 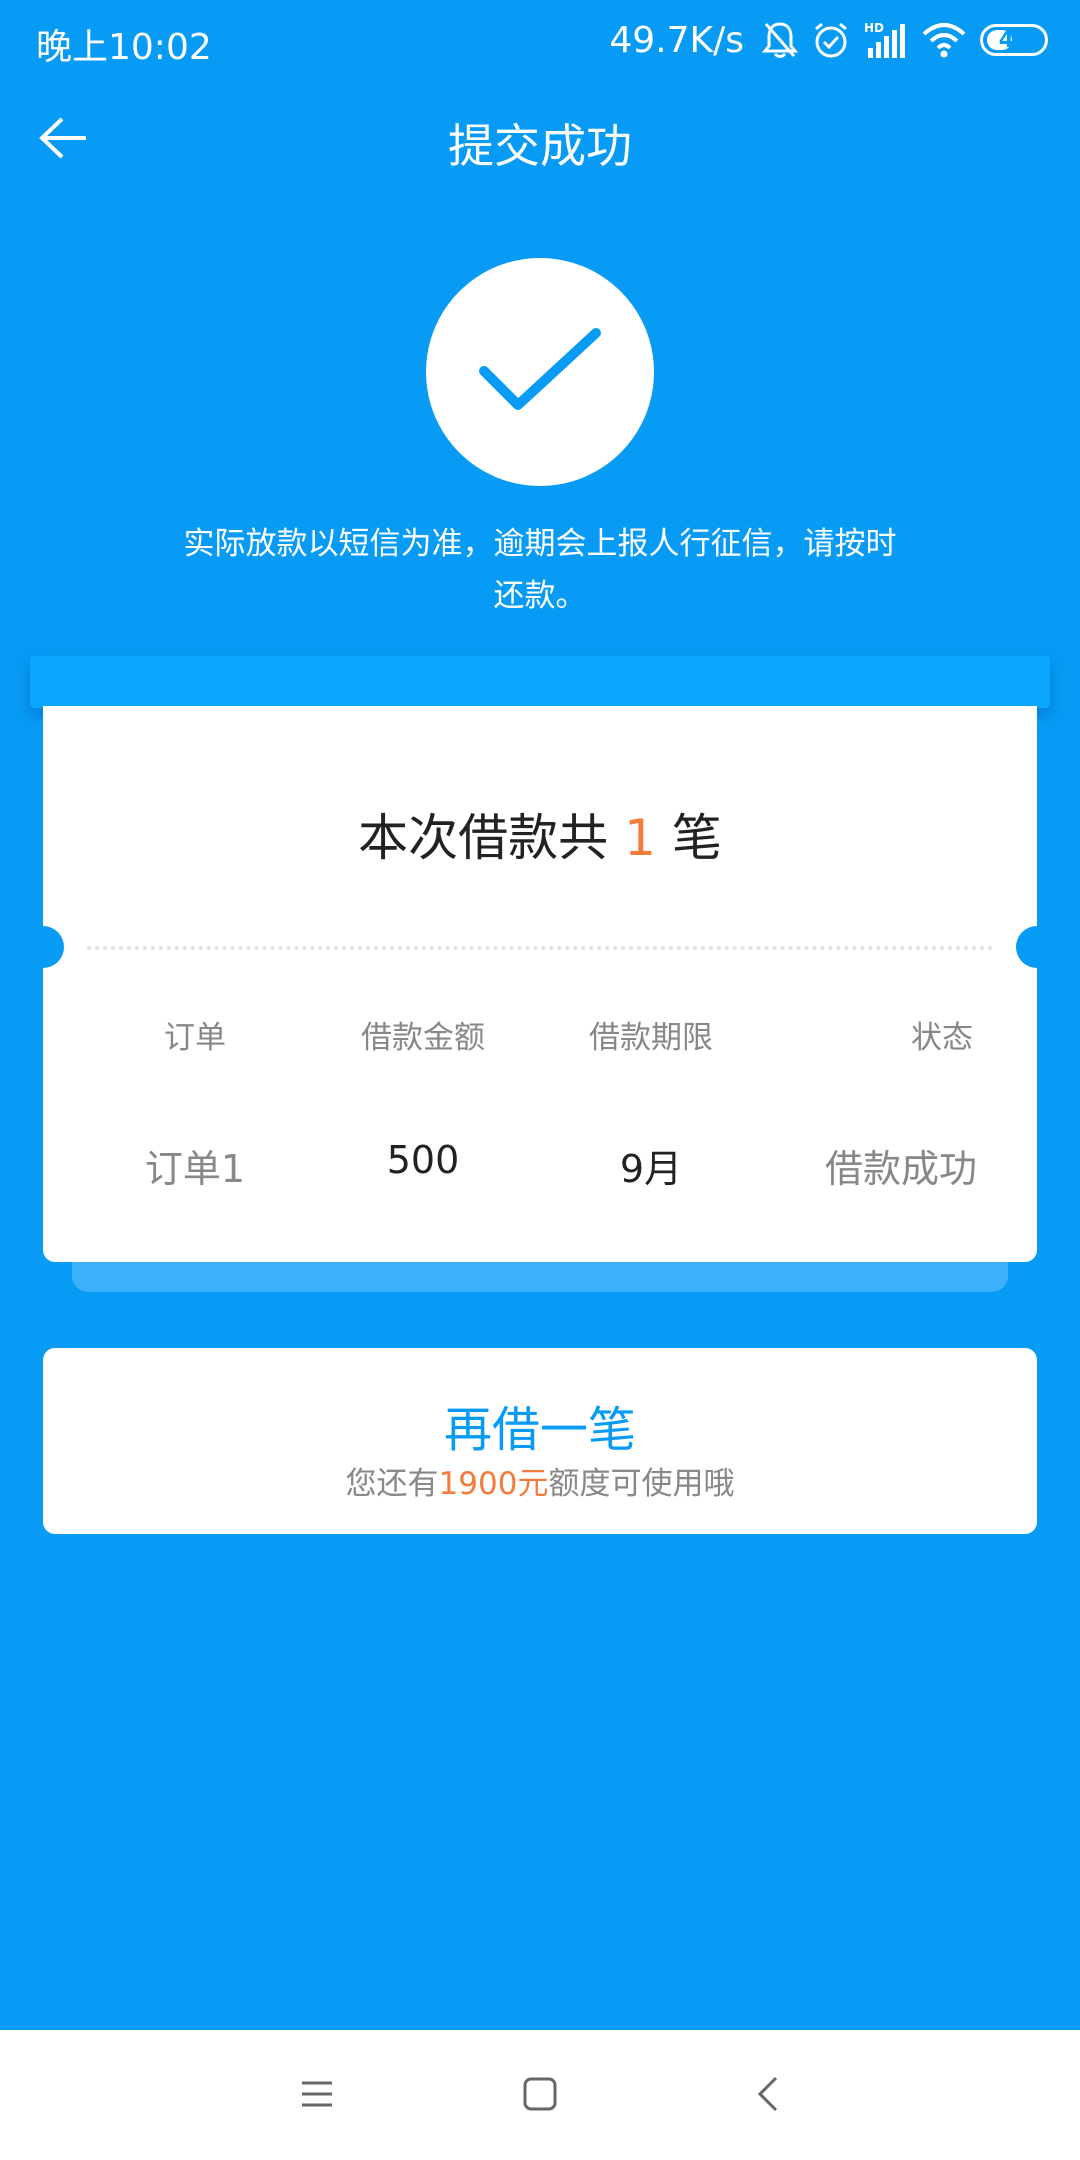 What do you see at coordinates (676, 40) in the screenshot?
I see `network-speed: 49.7K/s` at bounding box center [676, 40].